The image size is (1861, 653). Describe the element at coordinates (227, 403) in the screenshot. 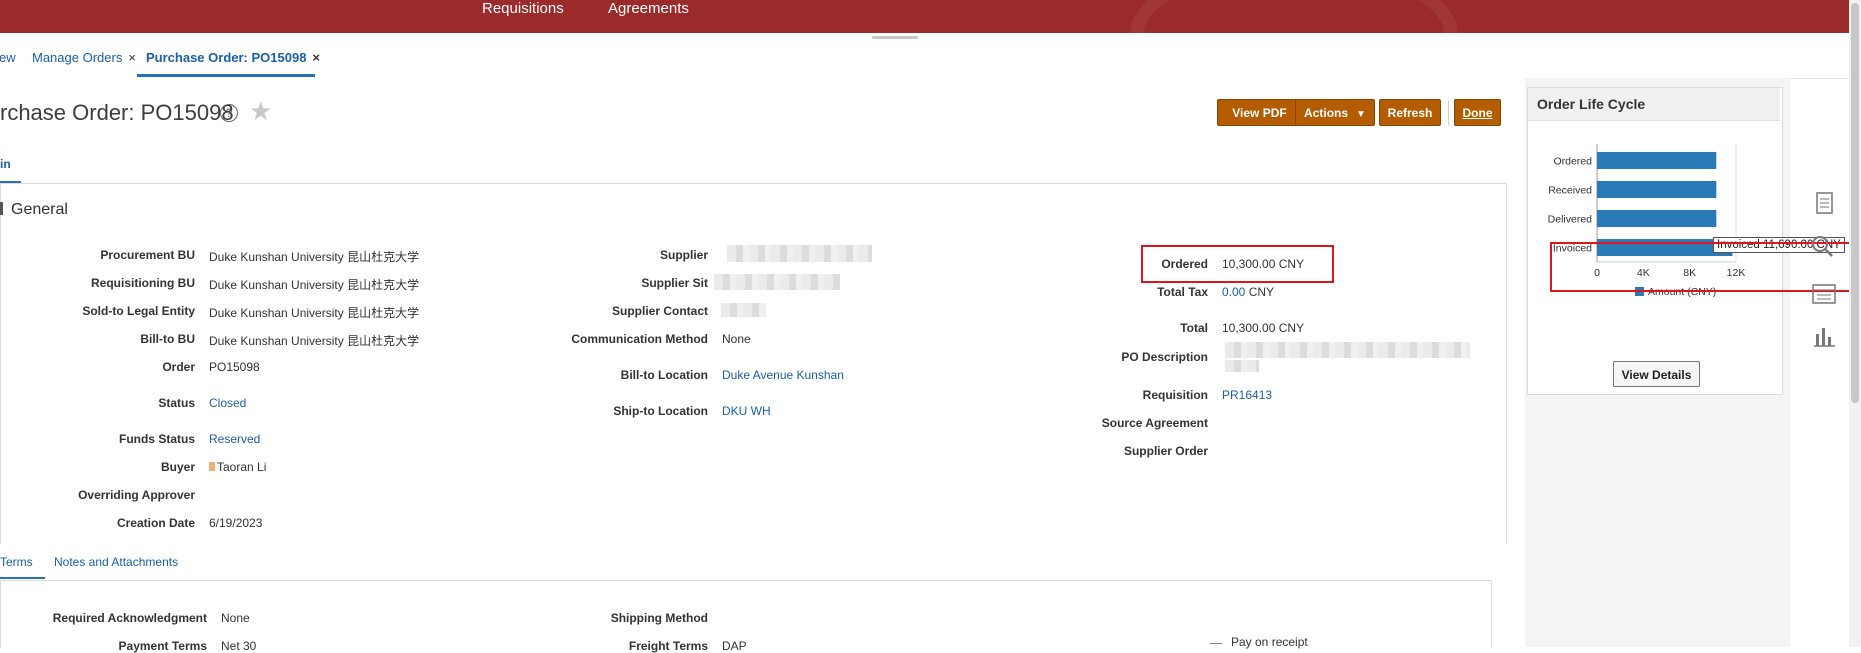

I see `status-link: Closed` at that location.